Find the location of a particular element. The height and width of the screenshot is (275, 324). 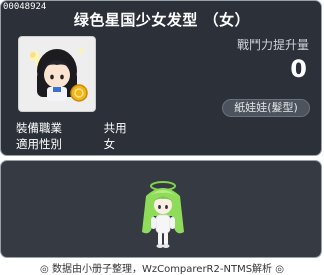

item-icon-frame is located at coordinates (57, 74).